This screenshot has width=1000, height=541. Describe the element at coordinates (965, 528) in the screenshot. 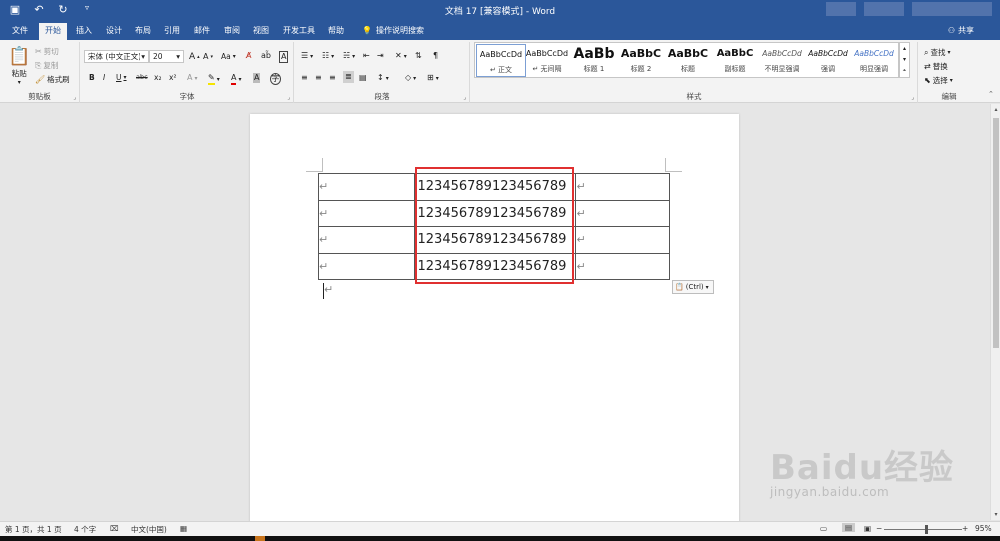

I see `zoom-in-icon: +` at that location.